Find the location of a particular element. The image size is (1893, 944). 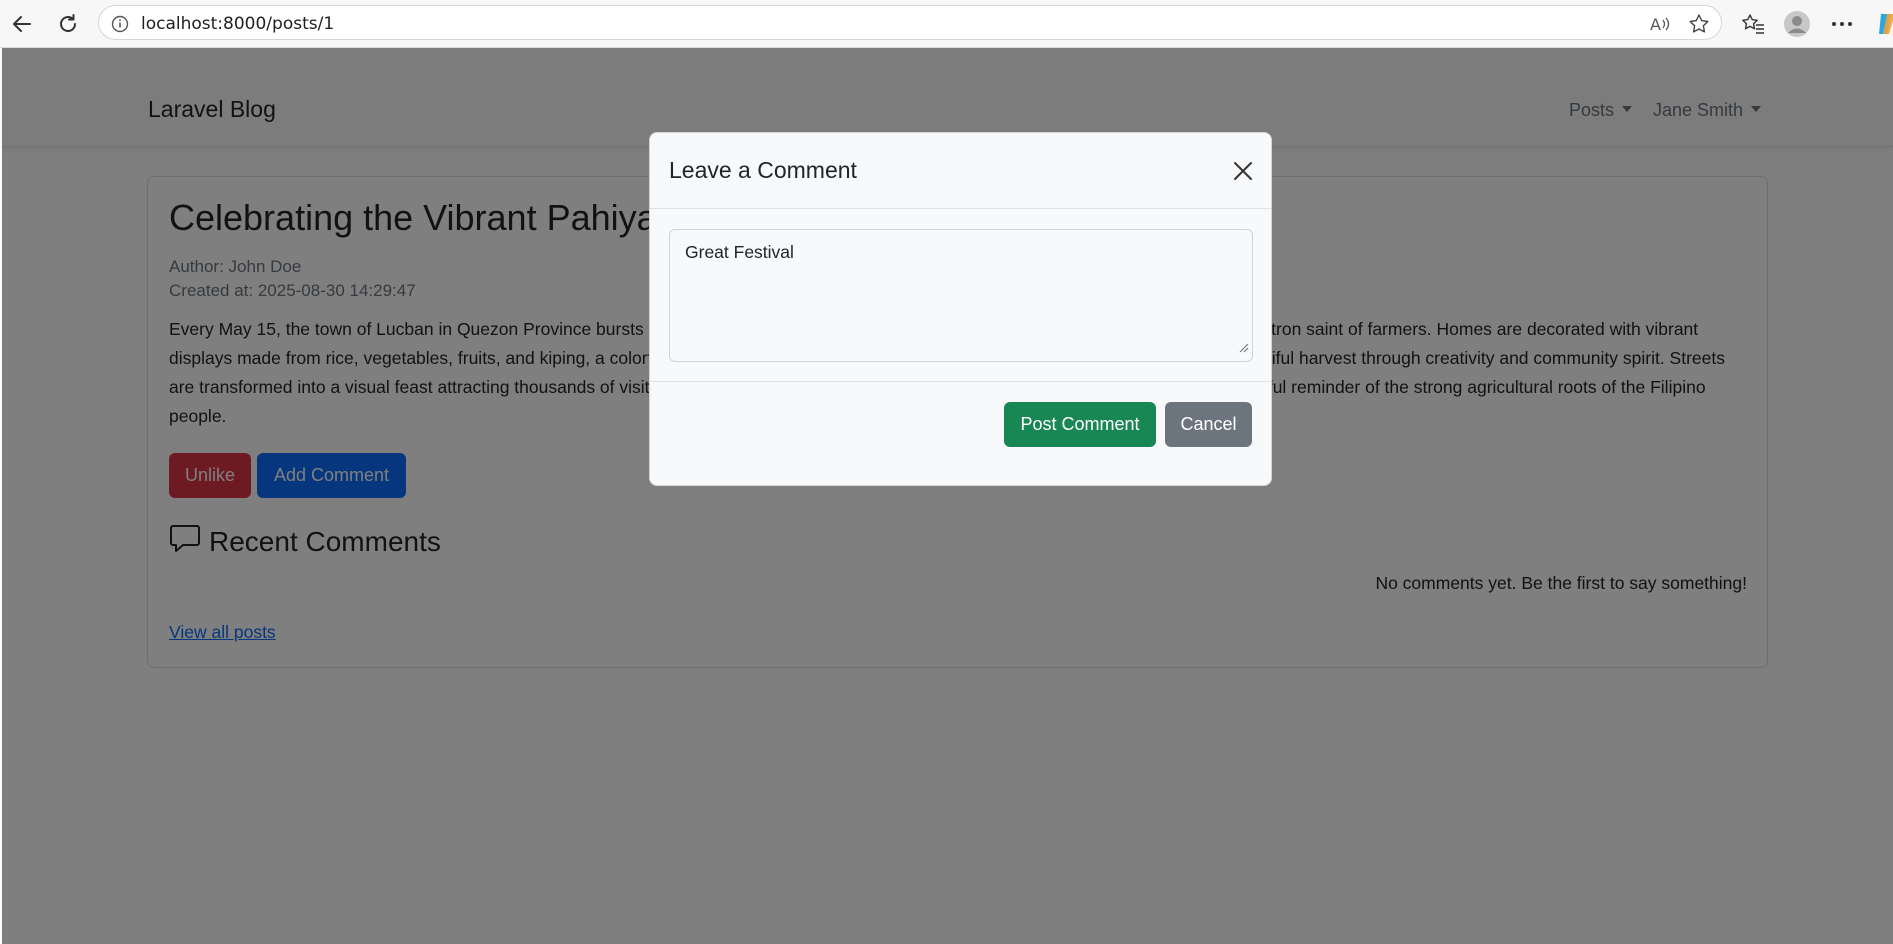

modal-header: Leave a Comment is located at coordinates (960, 171).